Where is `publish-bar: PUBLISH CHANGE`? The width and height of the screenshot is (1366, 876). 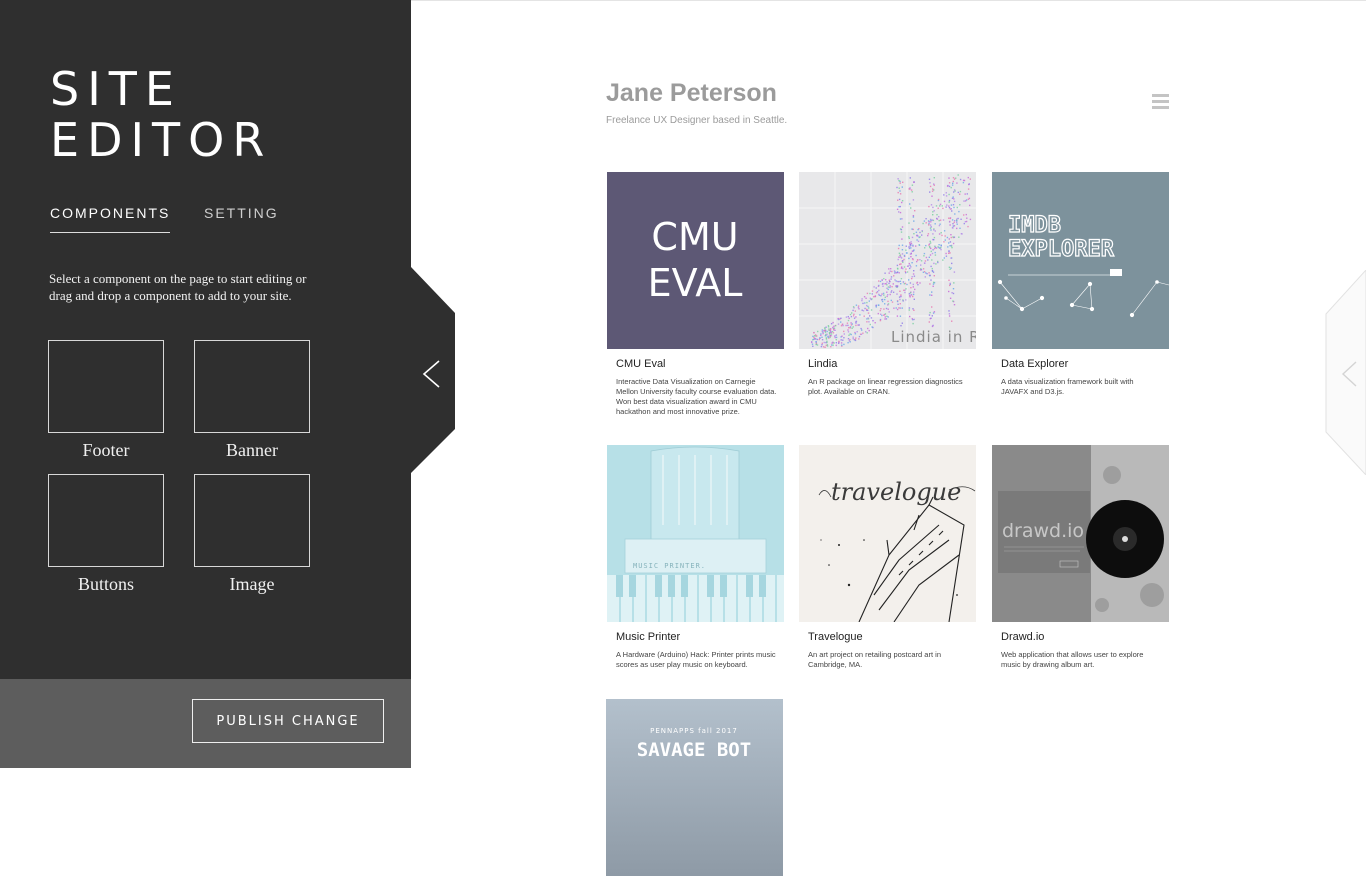 publish-bar: PUBLISH CHANGE is located at coordinates (205, 723).